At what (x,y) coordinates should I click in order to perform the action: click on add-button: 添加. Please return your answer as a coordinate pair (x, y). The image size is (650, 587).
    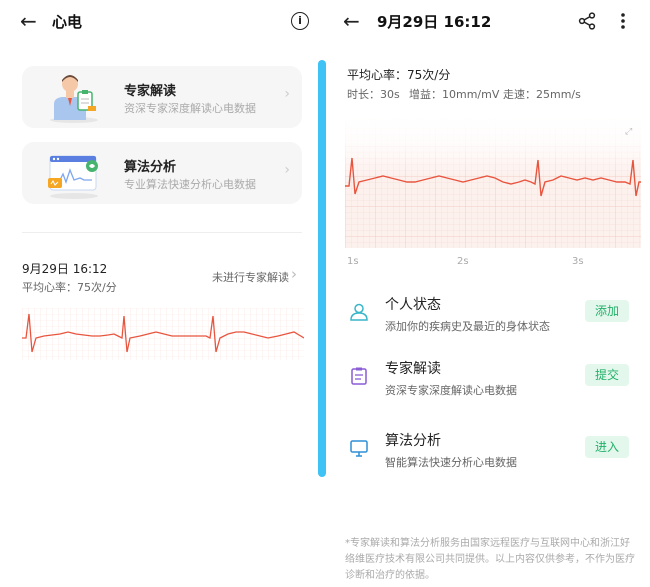
    Looking at the image, I should click on (607, 311).